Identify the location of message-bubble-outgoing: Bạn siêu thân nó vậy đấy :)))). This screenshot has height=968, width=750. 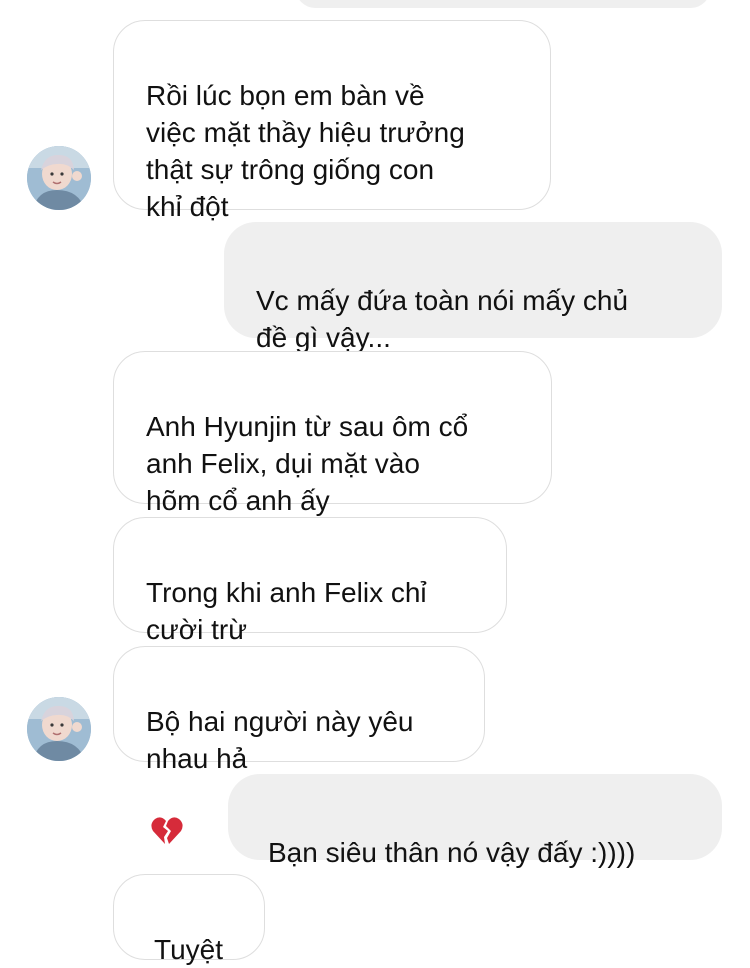
(475, 821).